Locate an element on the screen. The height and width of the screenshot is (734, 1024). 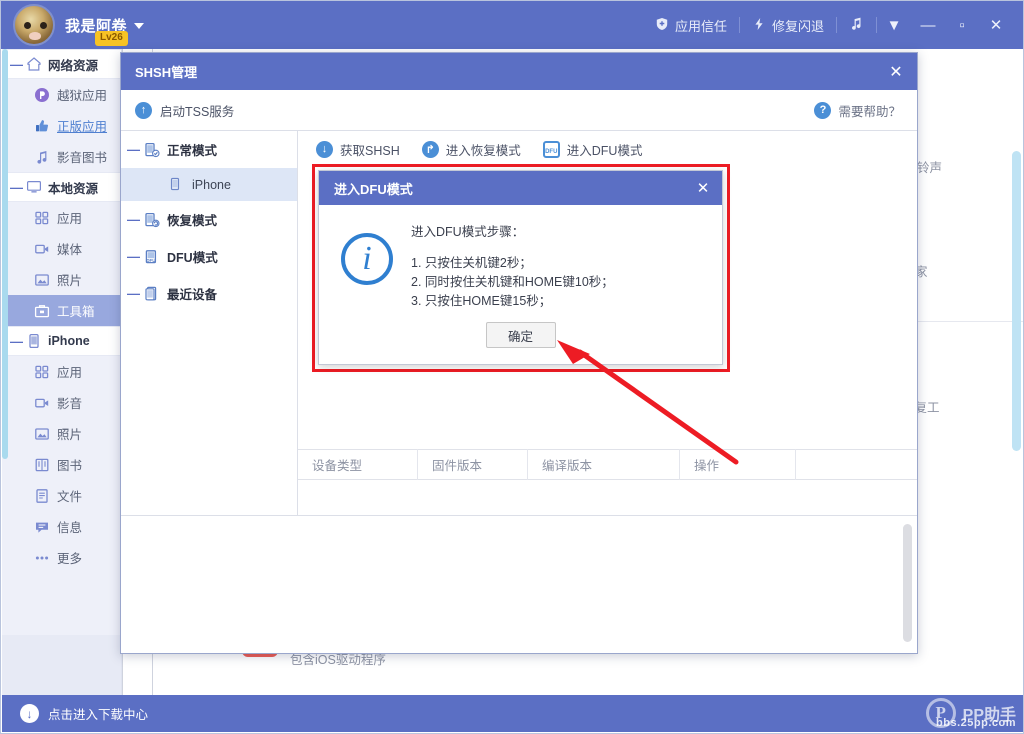
sidebar-item-label: 影音 is located at coordinates (70, 404).